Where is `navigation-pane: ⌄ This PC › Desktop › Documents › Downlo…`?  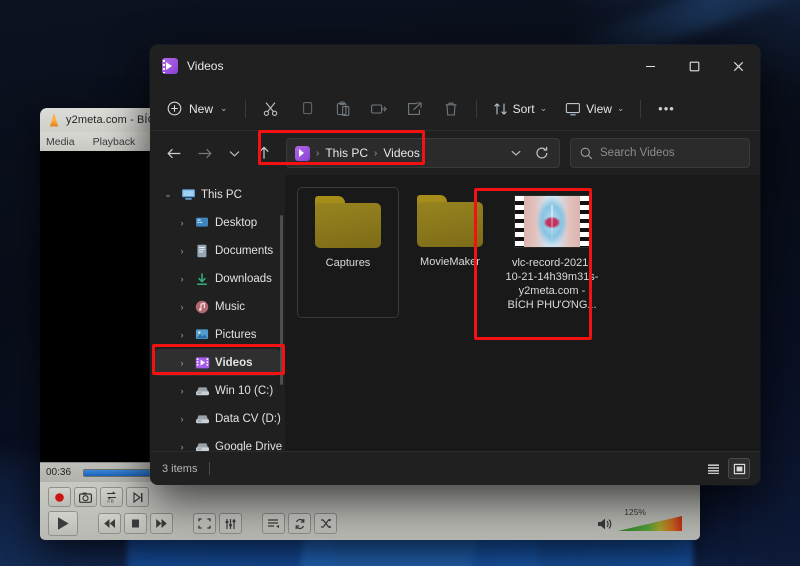 navigation-pane: ⌄ This PC › Desktop › Documents › Downlo… is located at coordinates (217, 313).